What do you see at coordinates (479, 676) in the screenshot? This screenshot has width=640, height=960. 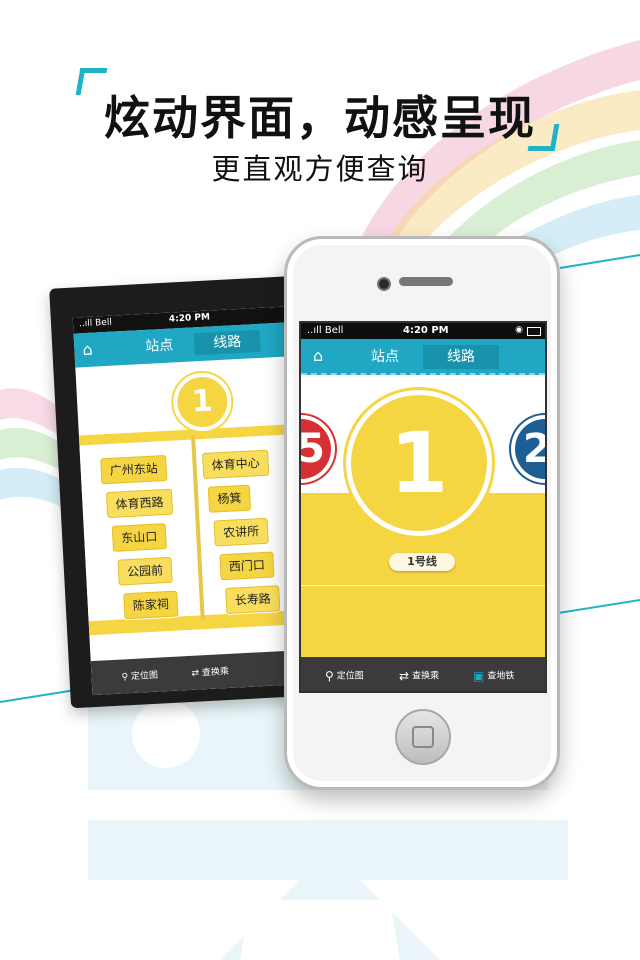 I see `subway-icon: ▣` at bounding box center [479, 676].